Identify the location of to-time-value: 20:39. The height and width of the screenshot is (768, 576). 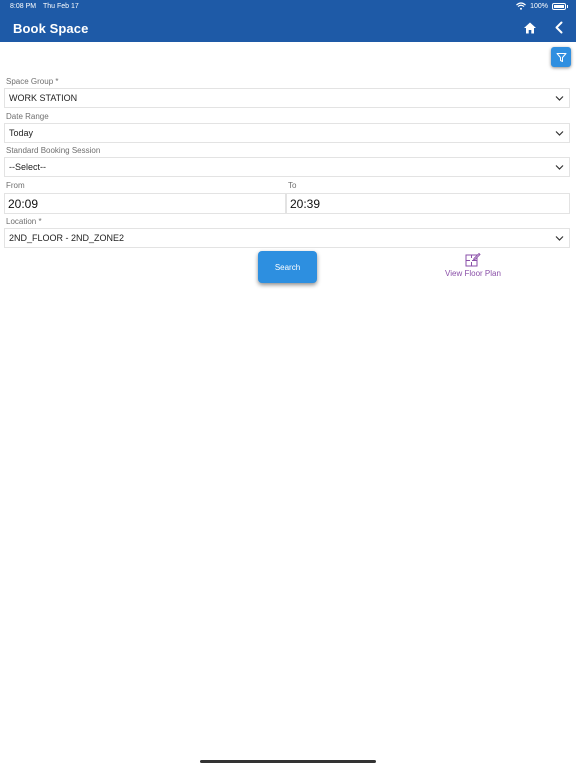
(305, 204).